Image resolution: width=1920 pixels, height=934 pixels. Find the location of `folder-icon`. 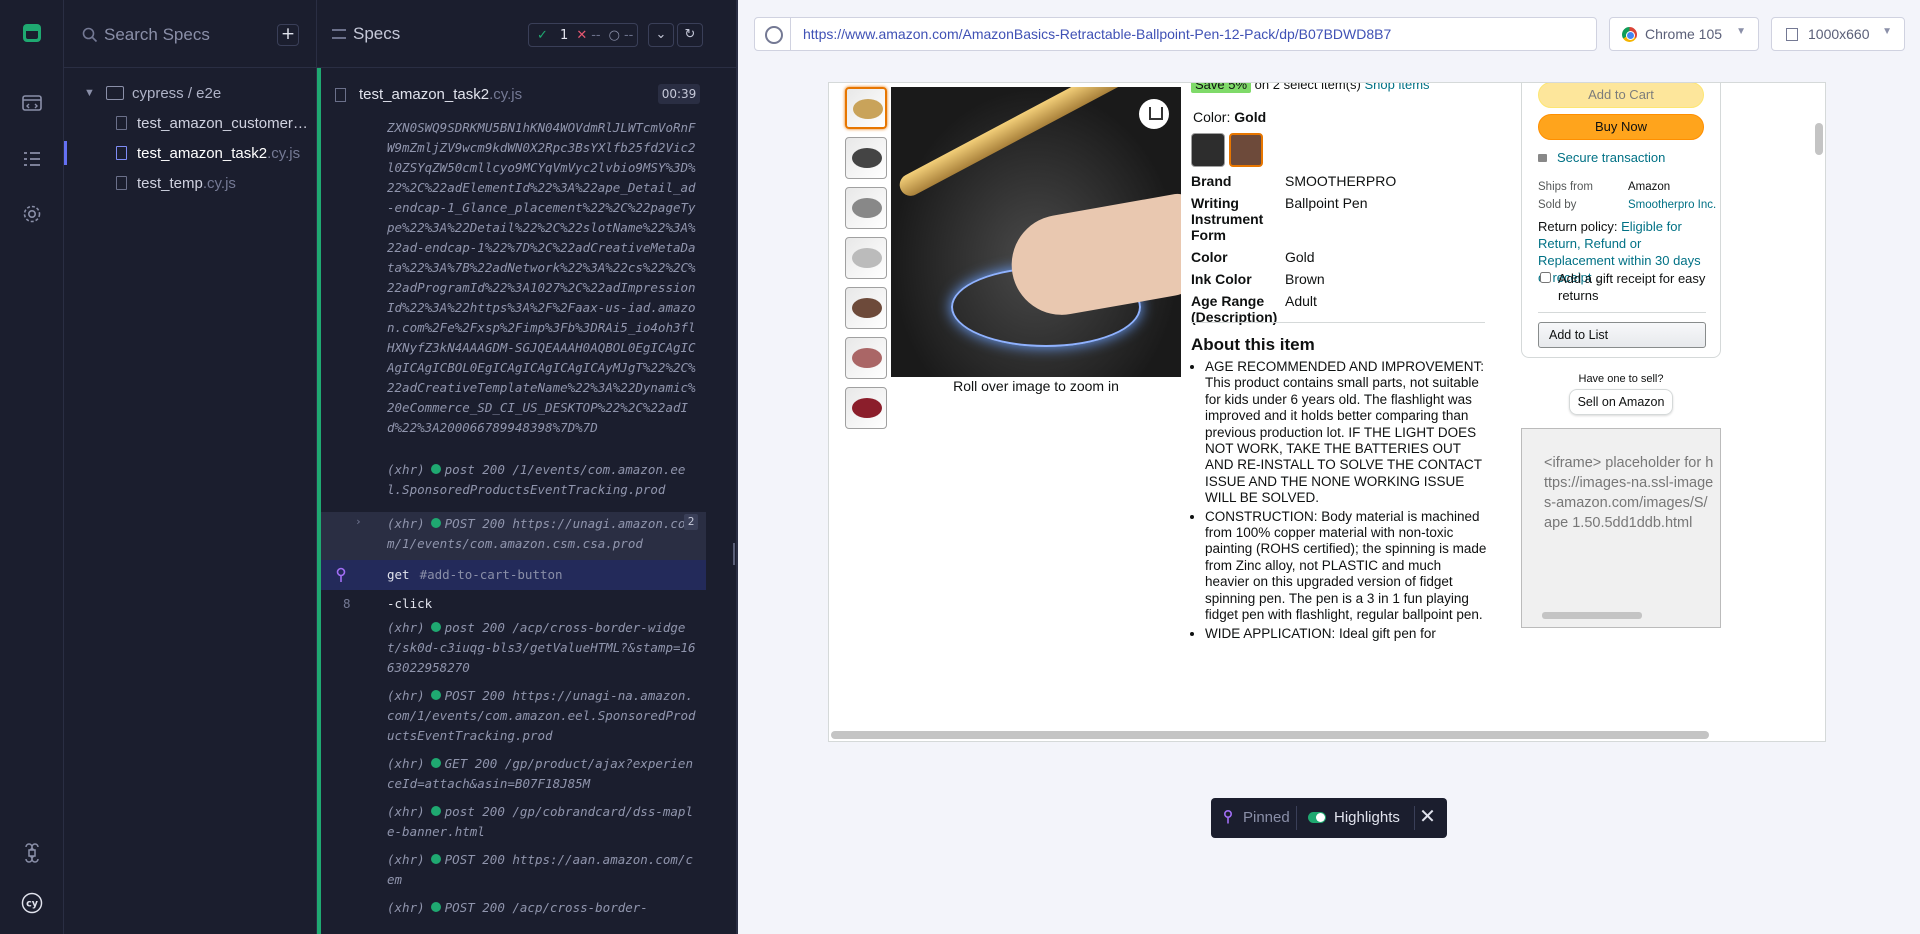

folder-icon is located at coordinates (115, 93).